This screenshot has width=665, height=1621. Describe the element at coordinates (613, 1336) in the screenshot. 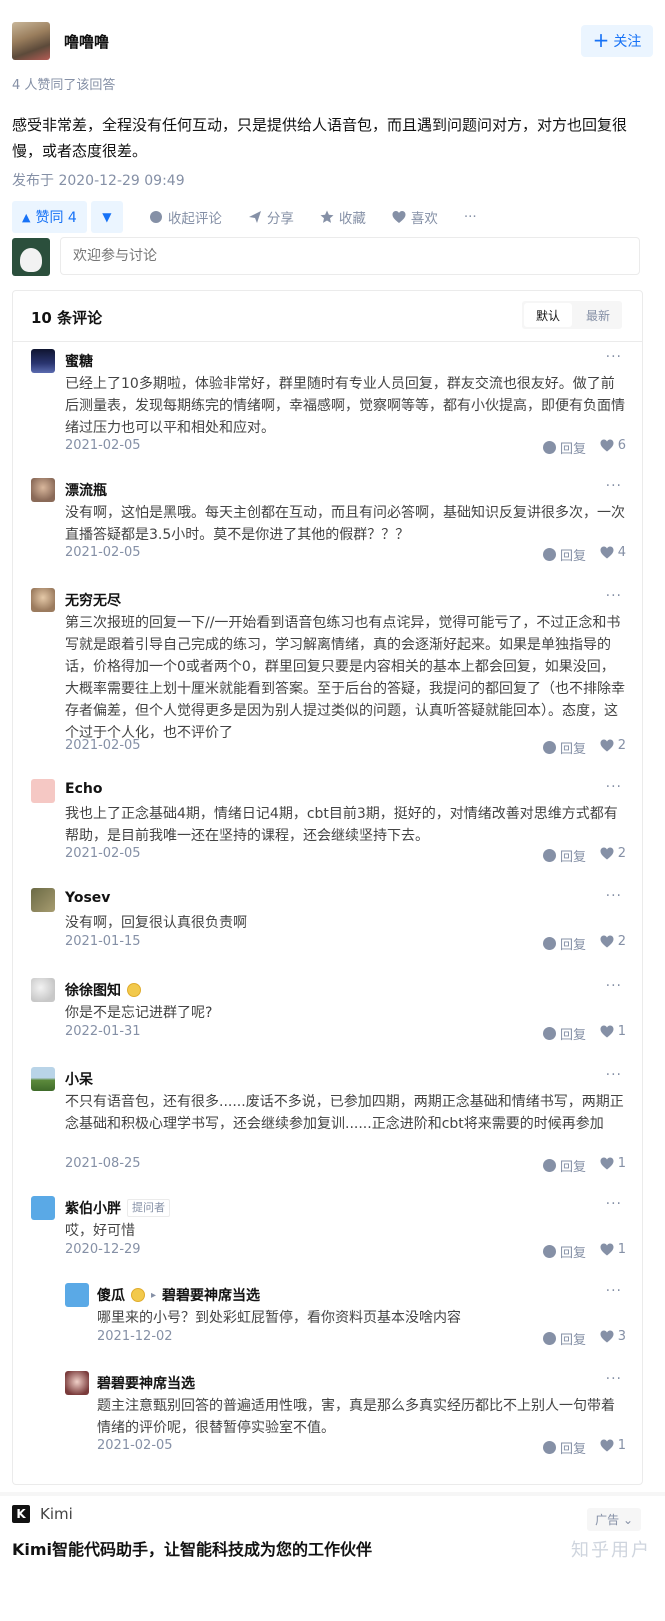

I see `comment-like-button: 3` at that location.